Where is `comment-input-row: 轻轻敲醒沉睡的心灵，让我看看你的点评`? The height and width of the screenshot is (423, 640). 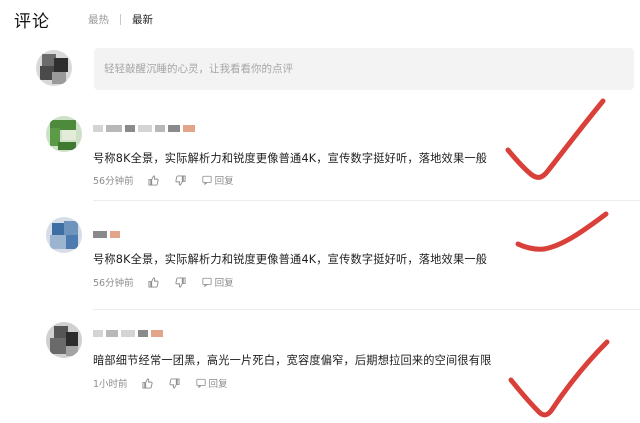 comment-input-row: 轻轻敲醒沉睡的心灵，让我看看你的点评 is located at coordinates (335, 69).